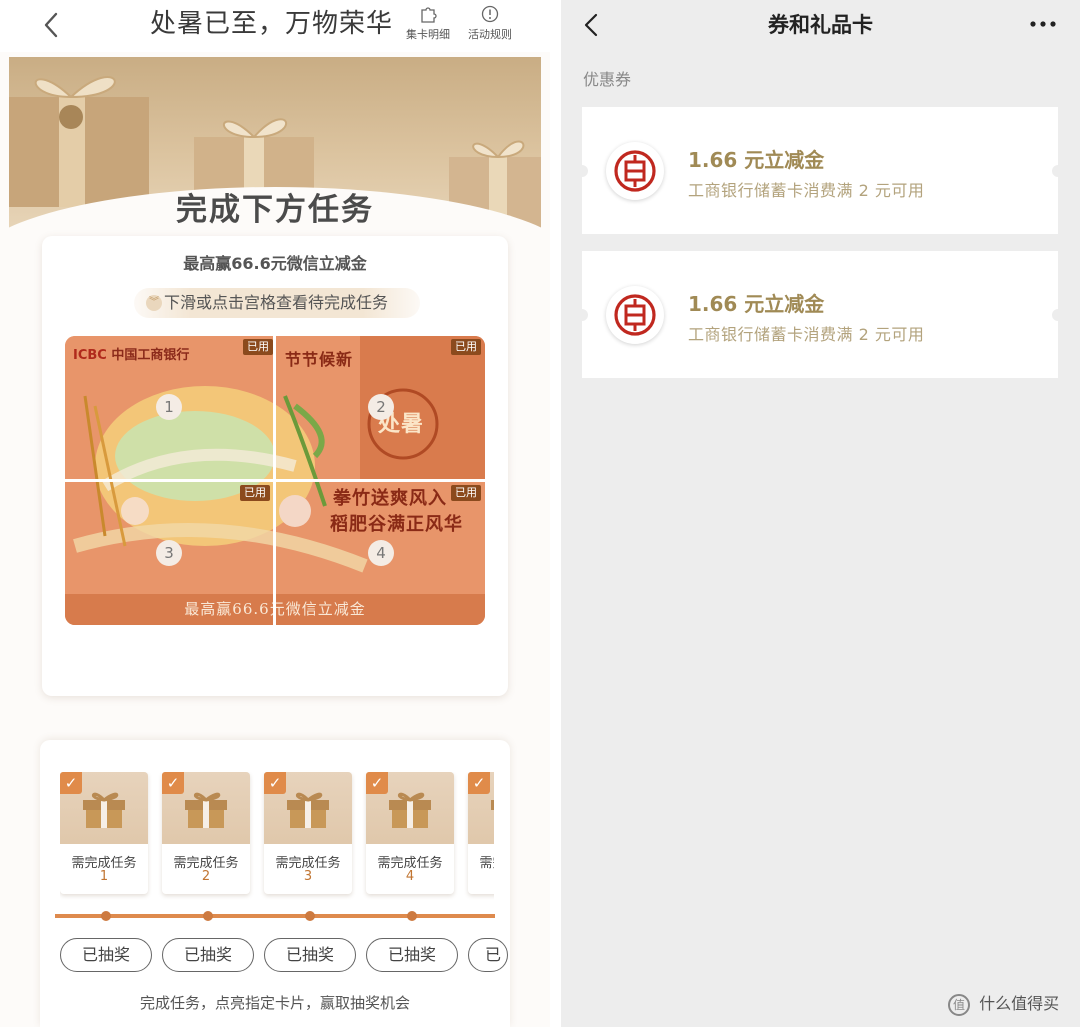 This screenshot has width=1080, height=1027. I want to click on task-number: 3, so click(308, 876).